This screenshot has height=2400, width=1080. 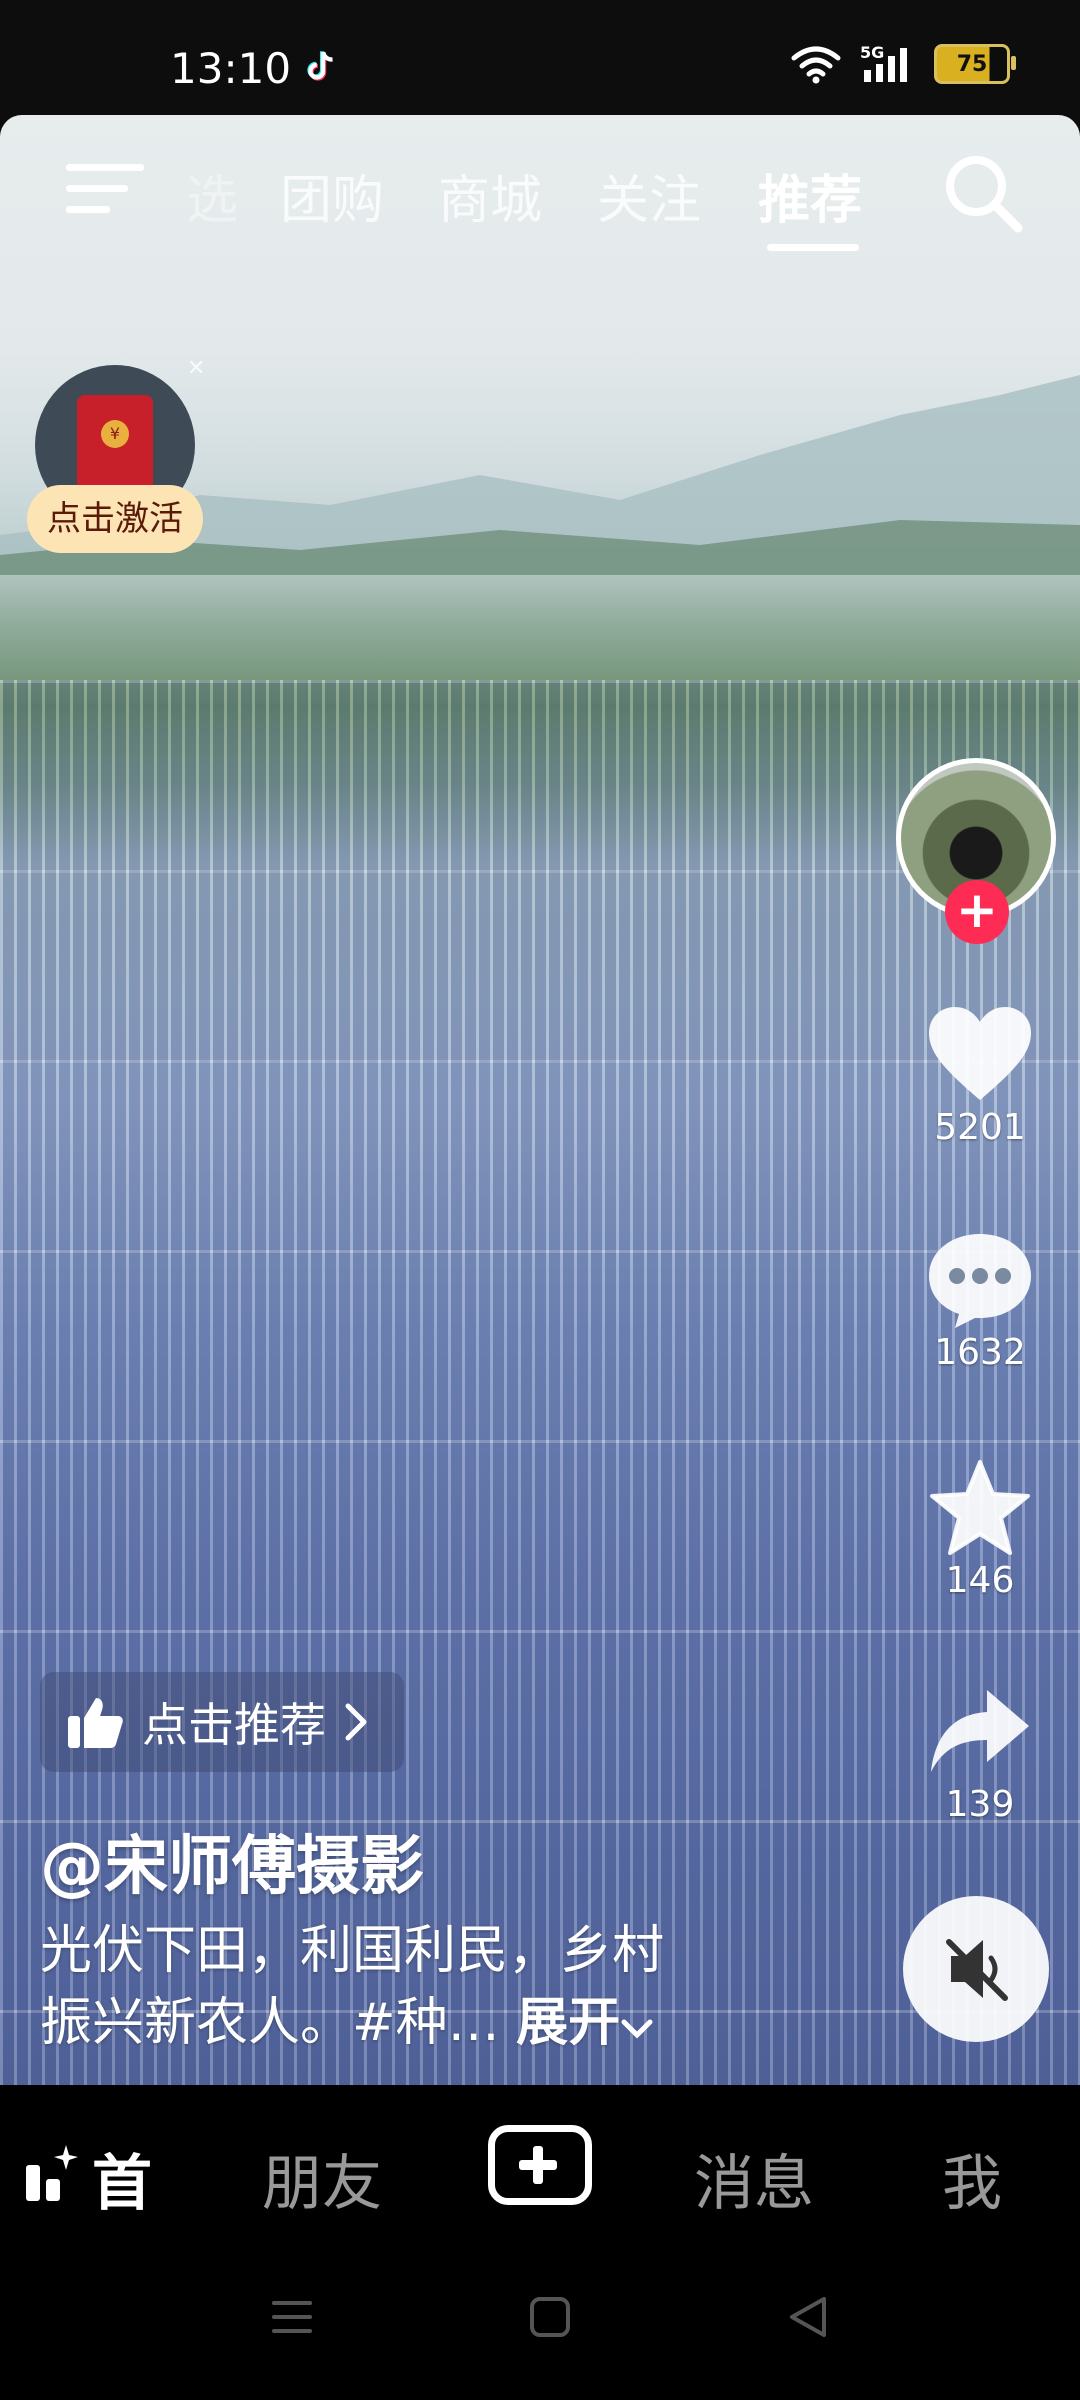 I want to click on share-button: 139, so click(x=980, y=1753).